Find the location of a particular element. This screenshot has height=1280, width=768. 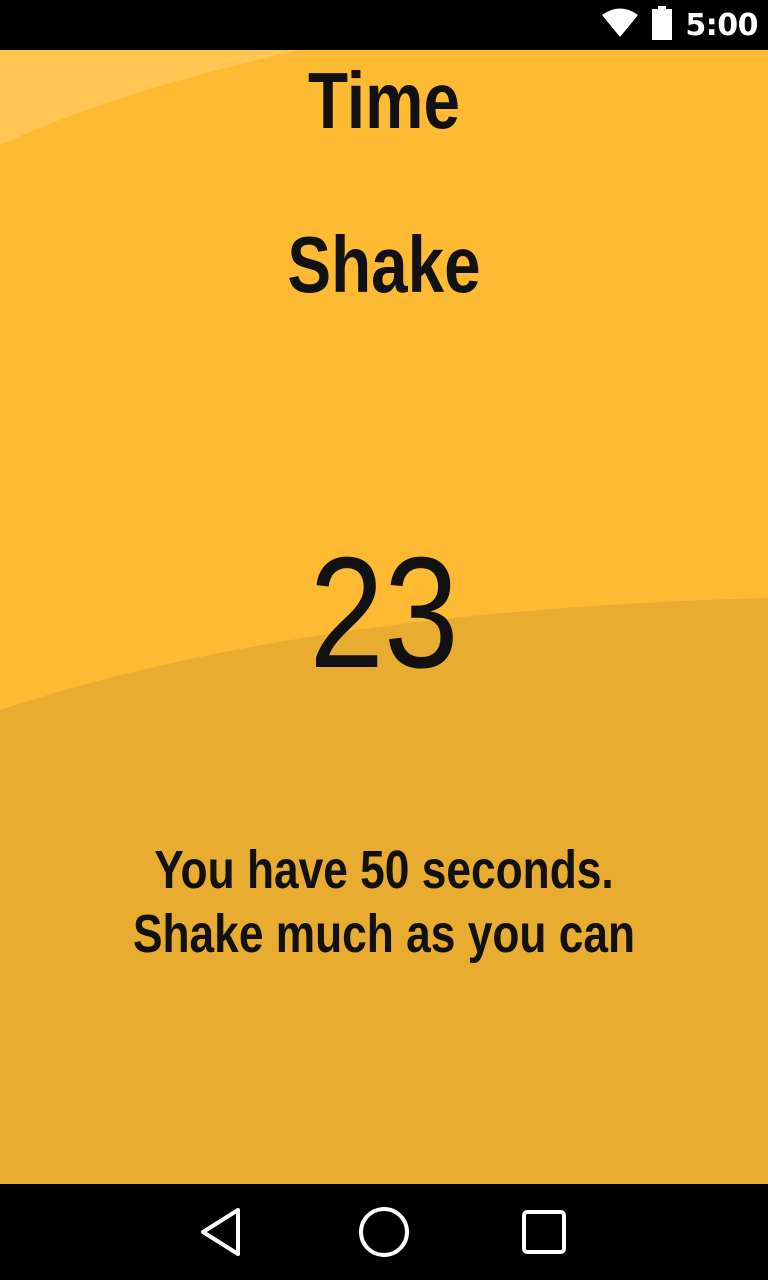

wifi-icon is located at coordinates (620, 25).